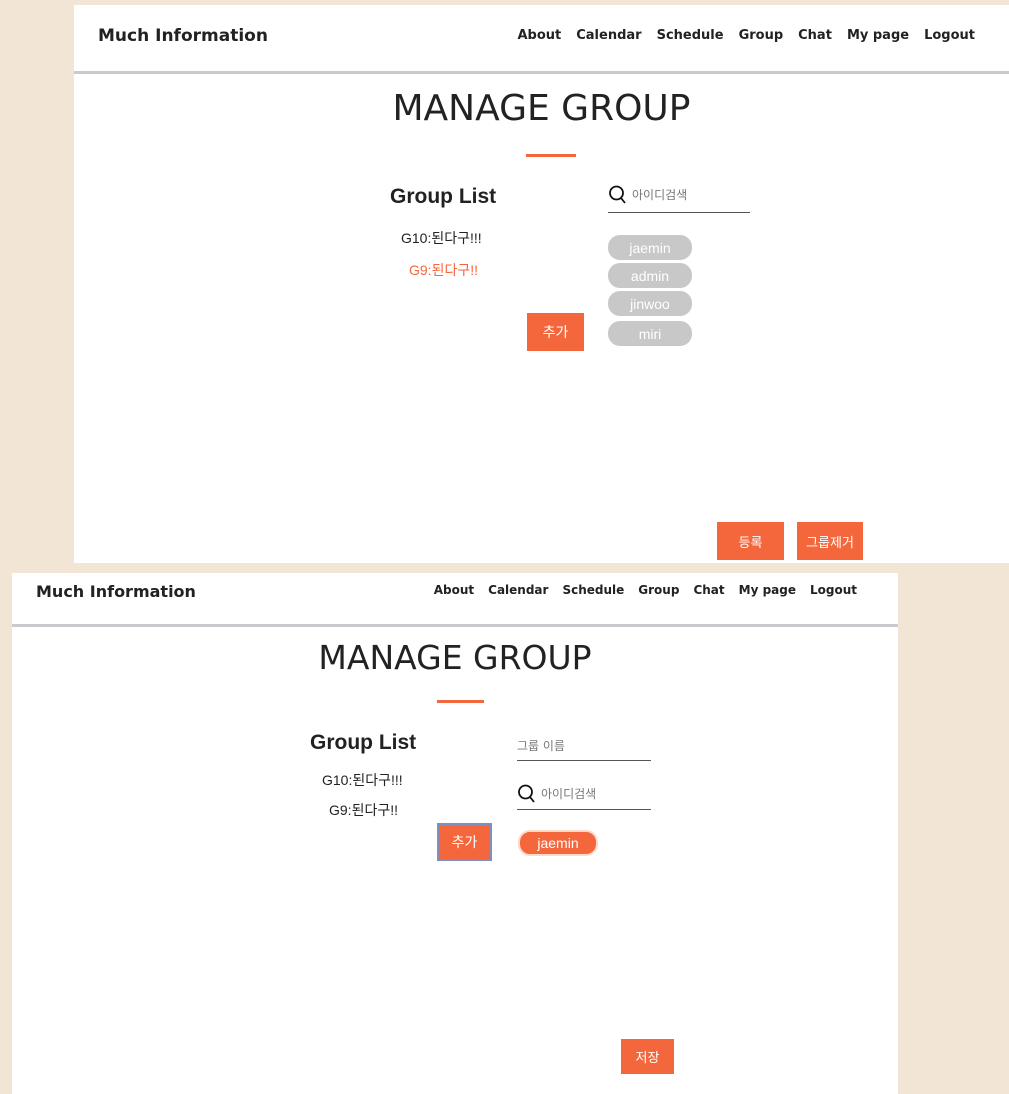 The height and width of the screenshot is (1094, 1009). Describe the element at coordinates (650, 247) in the screenshot. I see `user-chip-jaemin: jaemin` at that location.